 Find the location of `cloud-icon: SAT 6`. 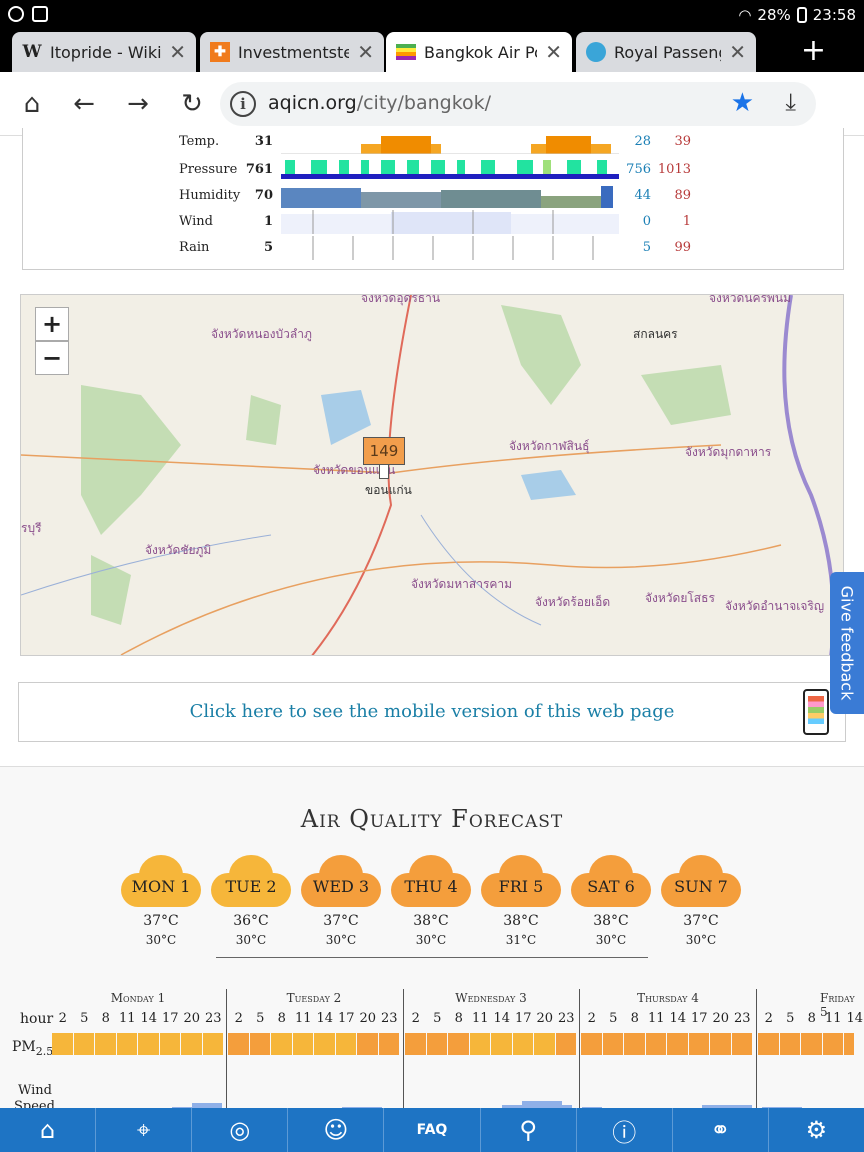

cloud-icon: SAT 6 is located at coordinates (611, 883).